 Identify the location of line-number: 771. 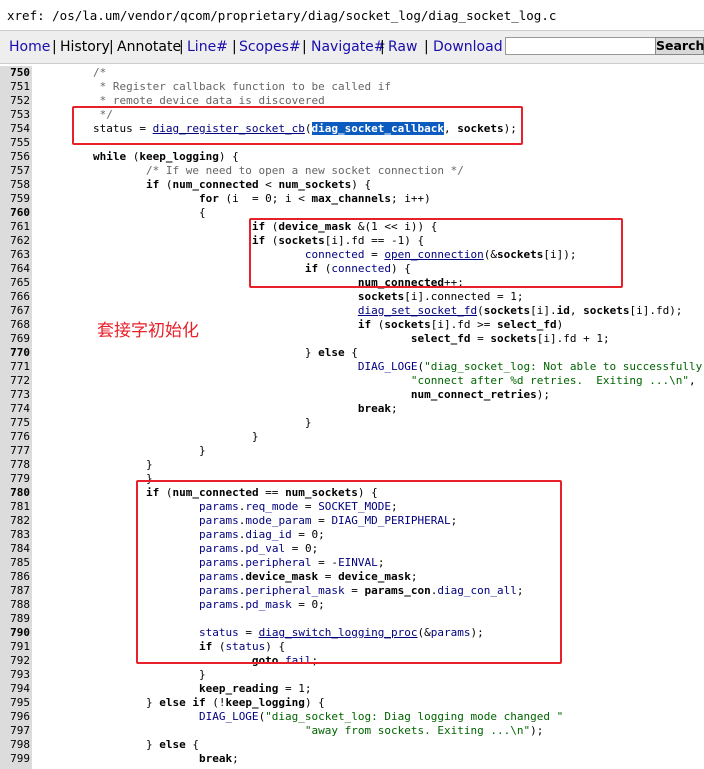
(15, 367).